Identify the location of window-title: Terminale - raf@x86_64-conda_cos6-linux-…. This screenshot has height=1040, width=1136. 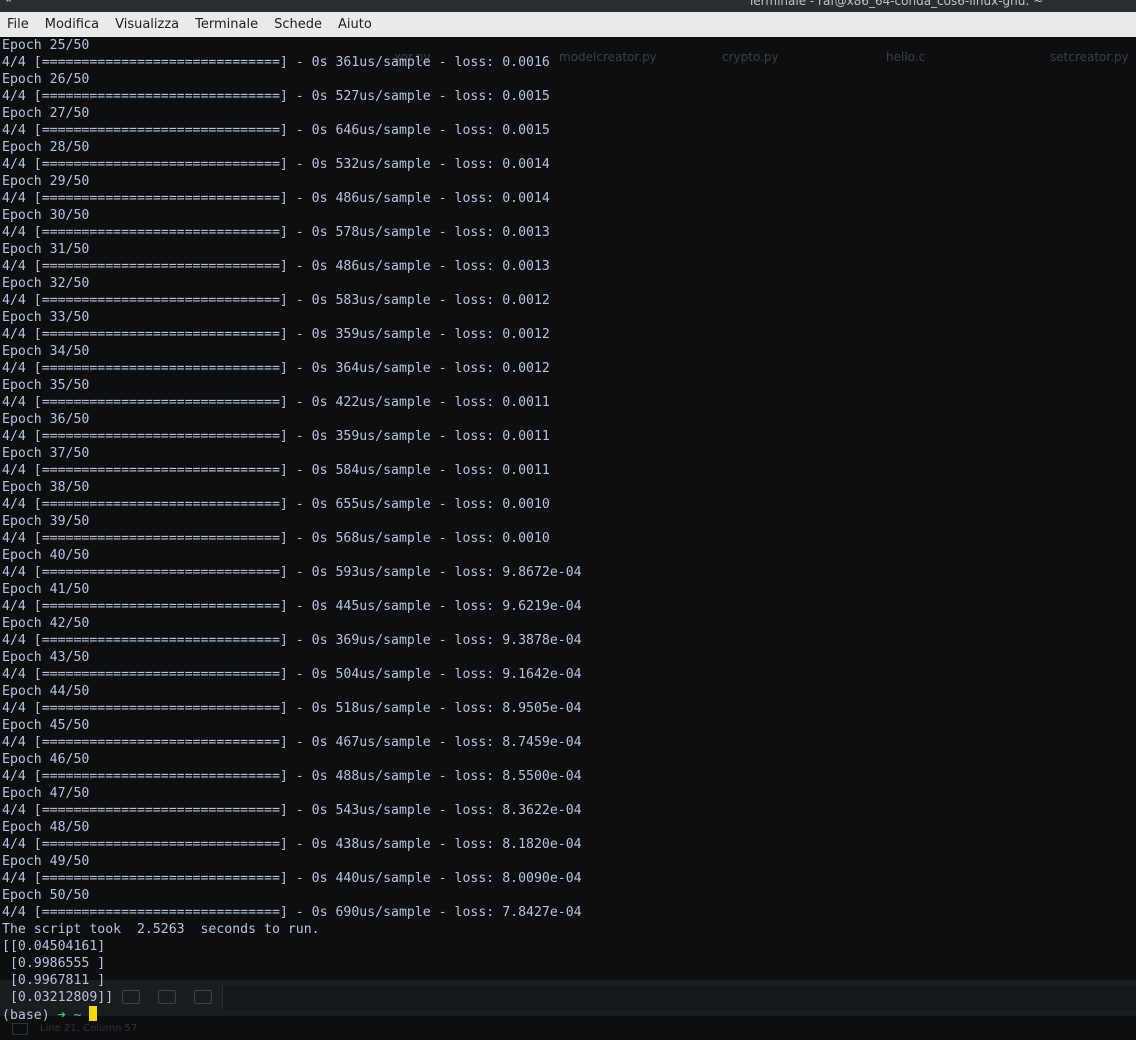
(896, 4).